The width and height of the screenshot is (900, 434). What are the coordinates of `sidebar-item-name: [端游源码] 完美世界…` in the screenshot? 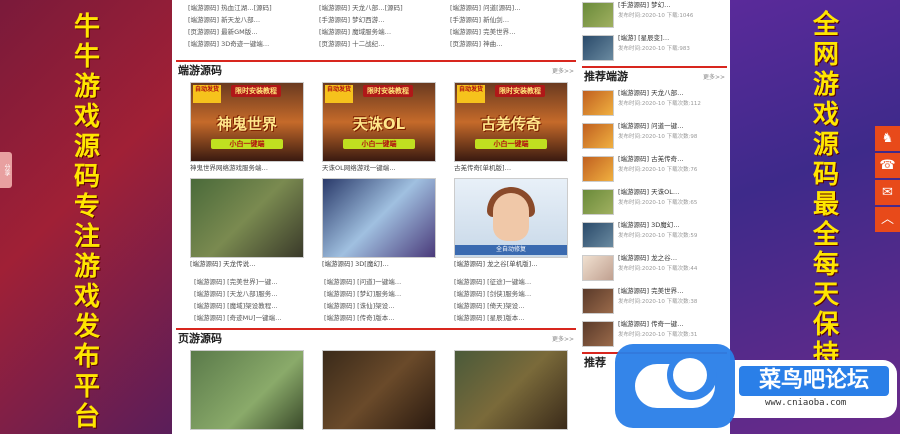 It's located at (670, 291).